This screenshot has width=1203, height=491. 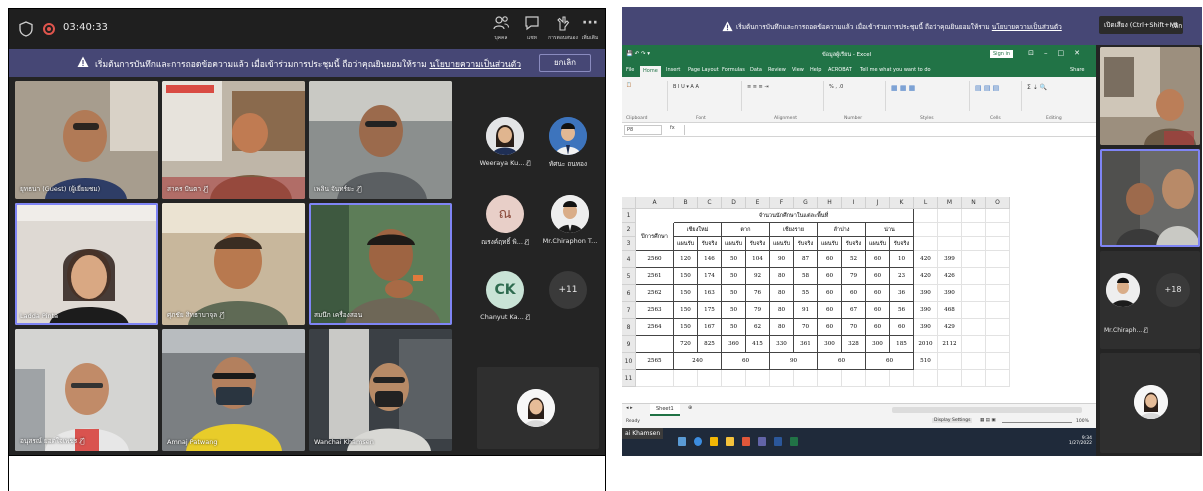 What do you see at coordinates (746, 441) in the screenshot?
I see `taskbar-app-icon` at bounding box center [746, 441].